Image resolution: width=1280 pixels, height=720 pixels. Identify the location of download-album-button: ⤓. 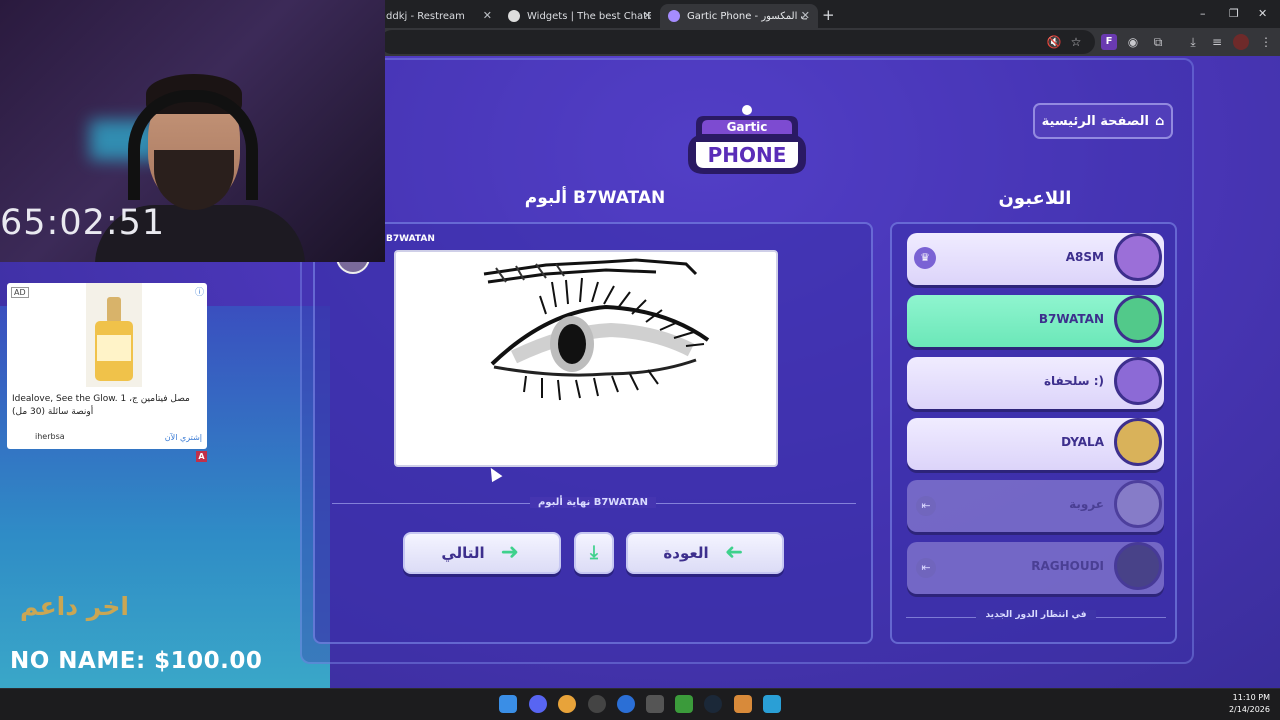
(594, 553).